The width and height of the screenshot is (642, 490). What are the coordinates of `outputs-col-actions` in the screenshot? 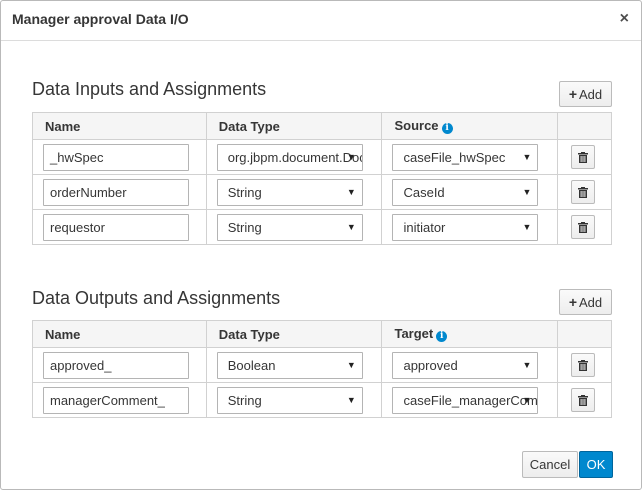 It's located at (584, 334).